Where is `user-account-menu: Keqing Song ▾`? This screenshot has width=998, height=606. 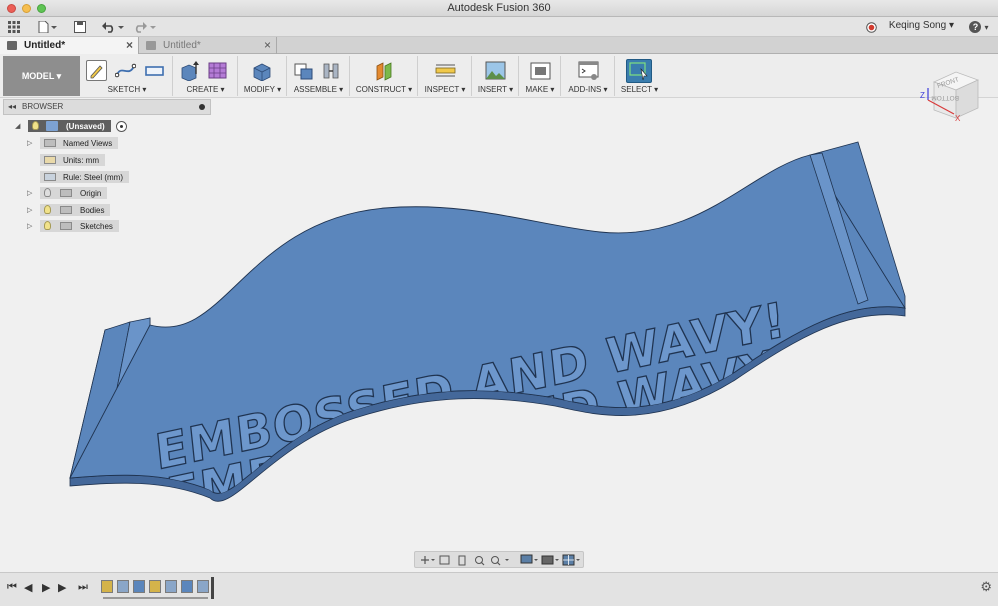
user-account-menu: Keqing Song ▾ is located at coordinates (921, 25).